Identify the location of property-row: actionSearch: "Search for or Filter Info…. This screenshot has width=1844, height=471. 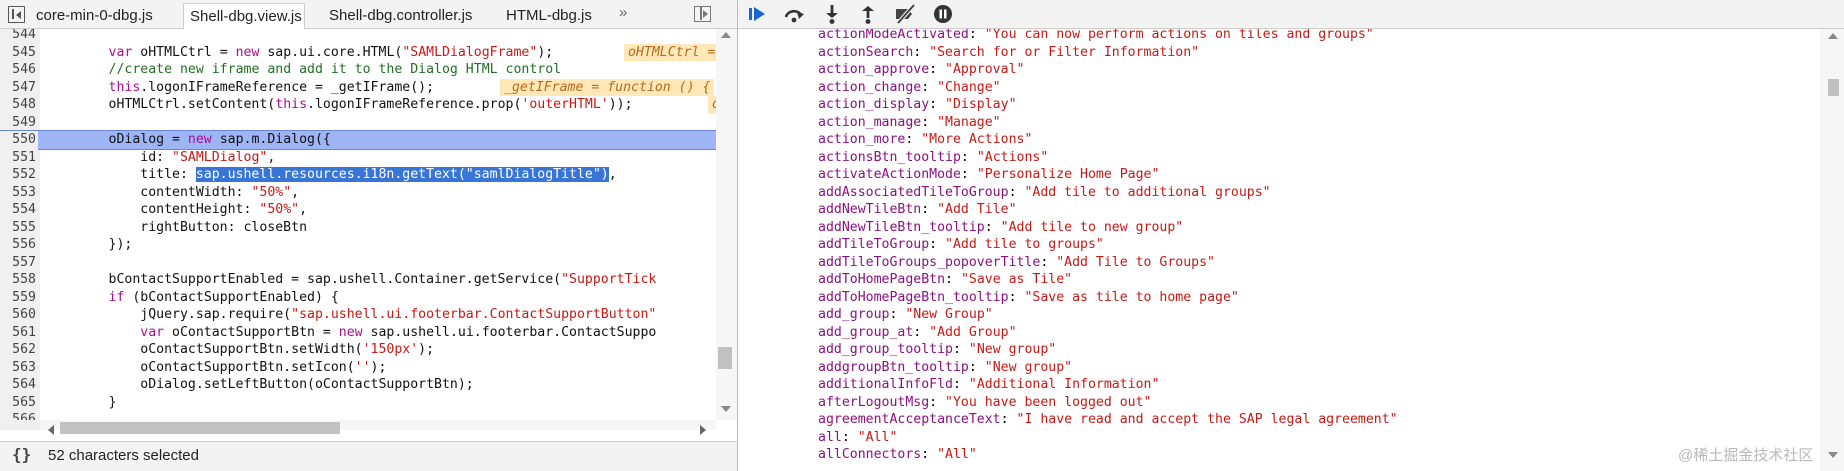
(1008, 53).